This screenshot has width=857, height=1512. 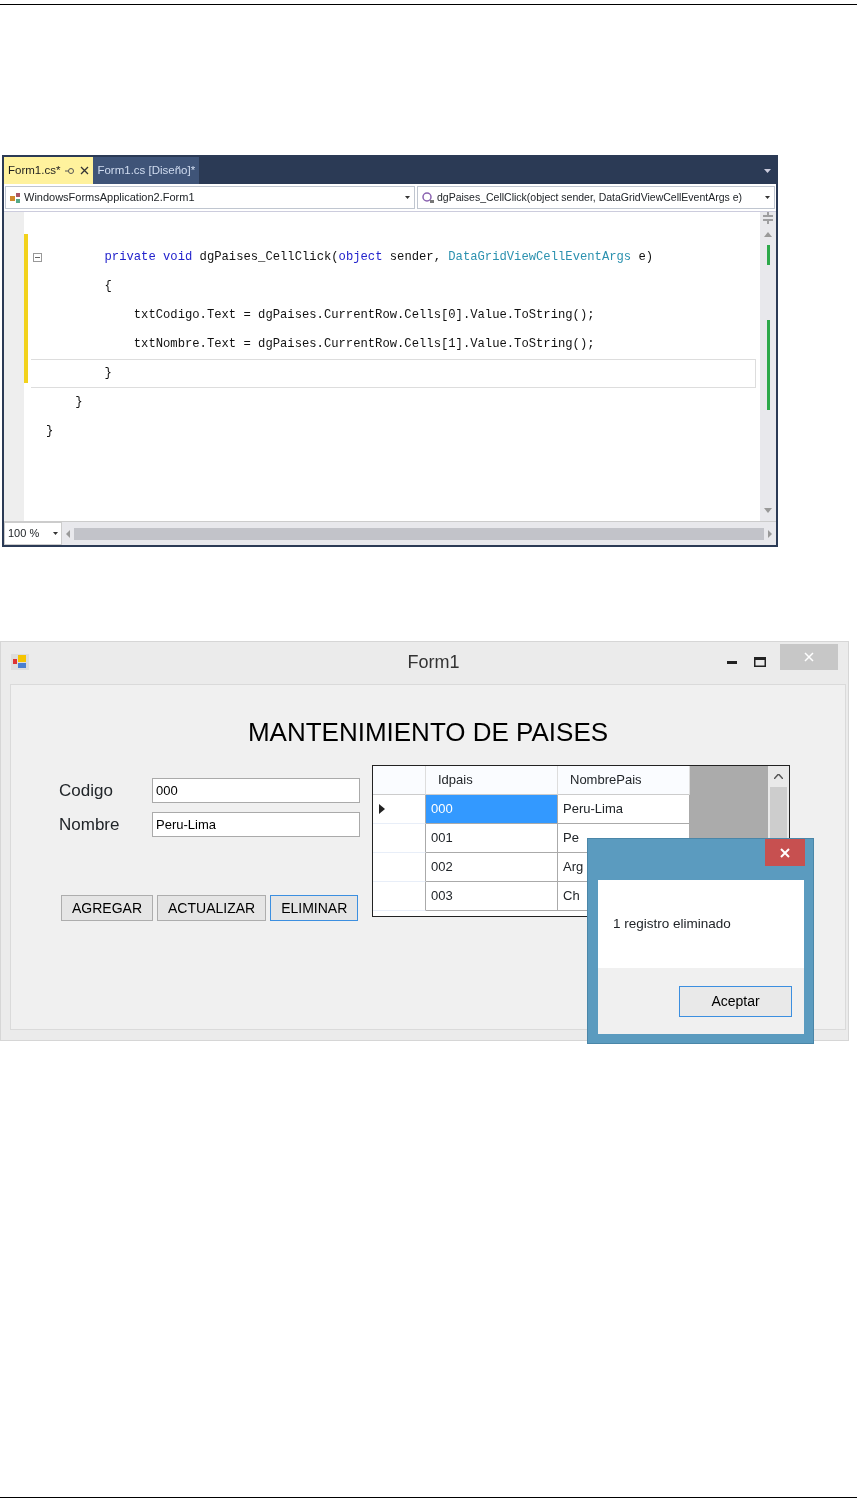 What do you see at coordinates (492, 838) in the screenshot?
I see `table-cell: 001` at bounding box center [492, 838].